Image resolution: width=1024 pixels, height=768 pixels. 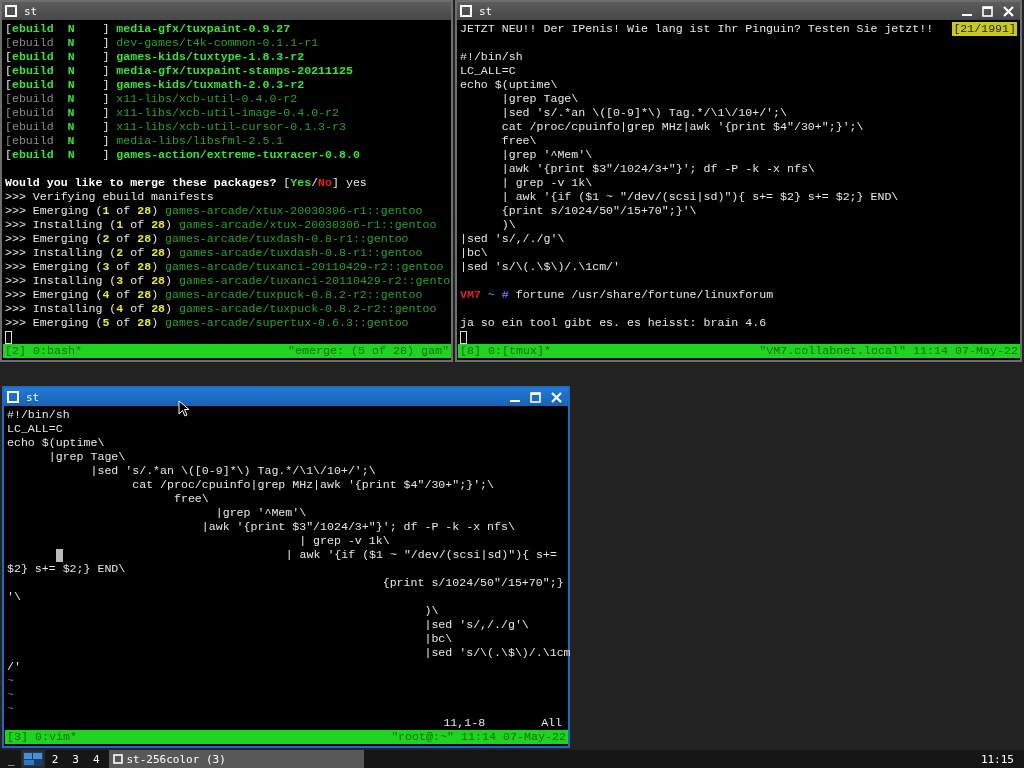 What do you see at coordinates (186, 183) in the screenshot?
I see `terminal-line: Would you like to merge these packages? [Yes/No] yes` at bounding box center [186, 183].